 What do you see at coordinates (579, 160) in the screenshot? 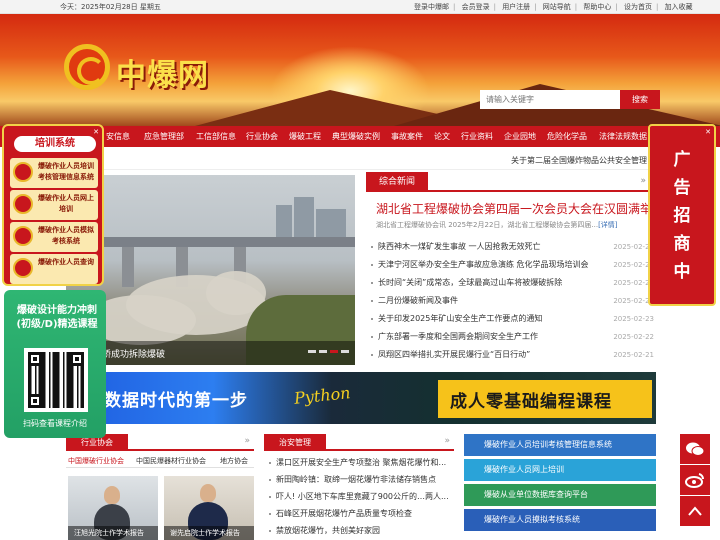
I see `ticker-text: 关于第二届全国爆炸物品公共安全管理` at bounding box center [579, 160].